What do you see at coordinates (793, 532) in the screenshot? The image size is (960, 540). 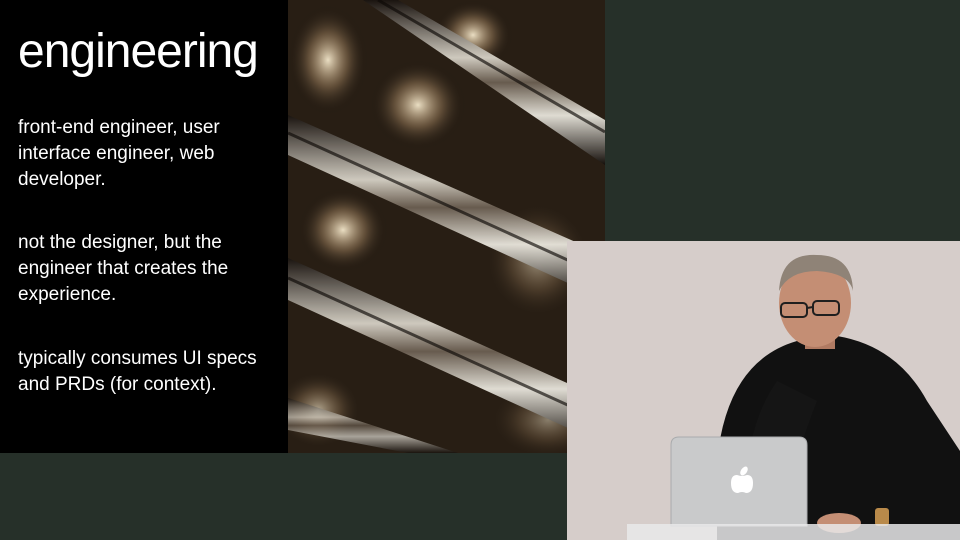 I see `podium-glass` at bounding box center [793, 532].